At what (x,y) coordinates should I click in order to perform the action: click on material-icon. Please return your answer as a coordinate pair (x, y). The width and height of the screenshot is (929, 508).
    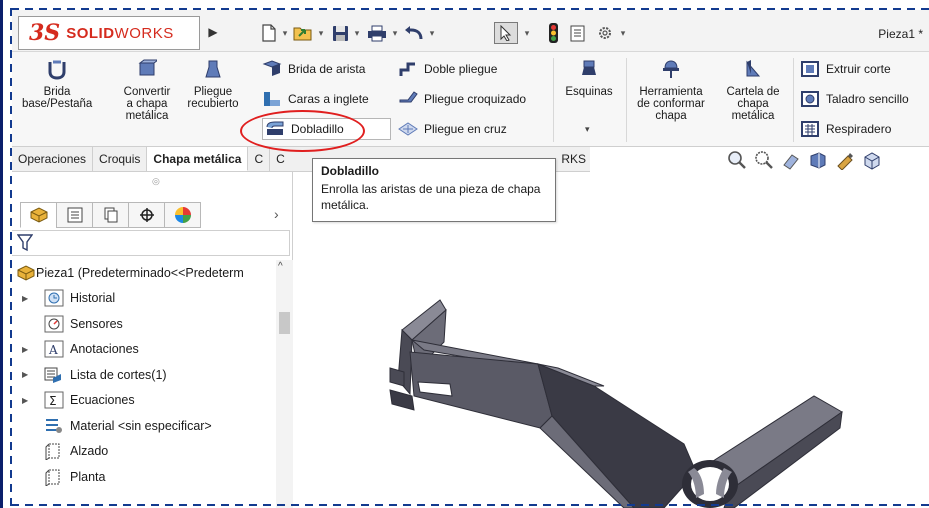
    Looking at the image, I should click on (54, 425).